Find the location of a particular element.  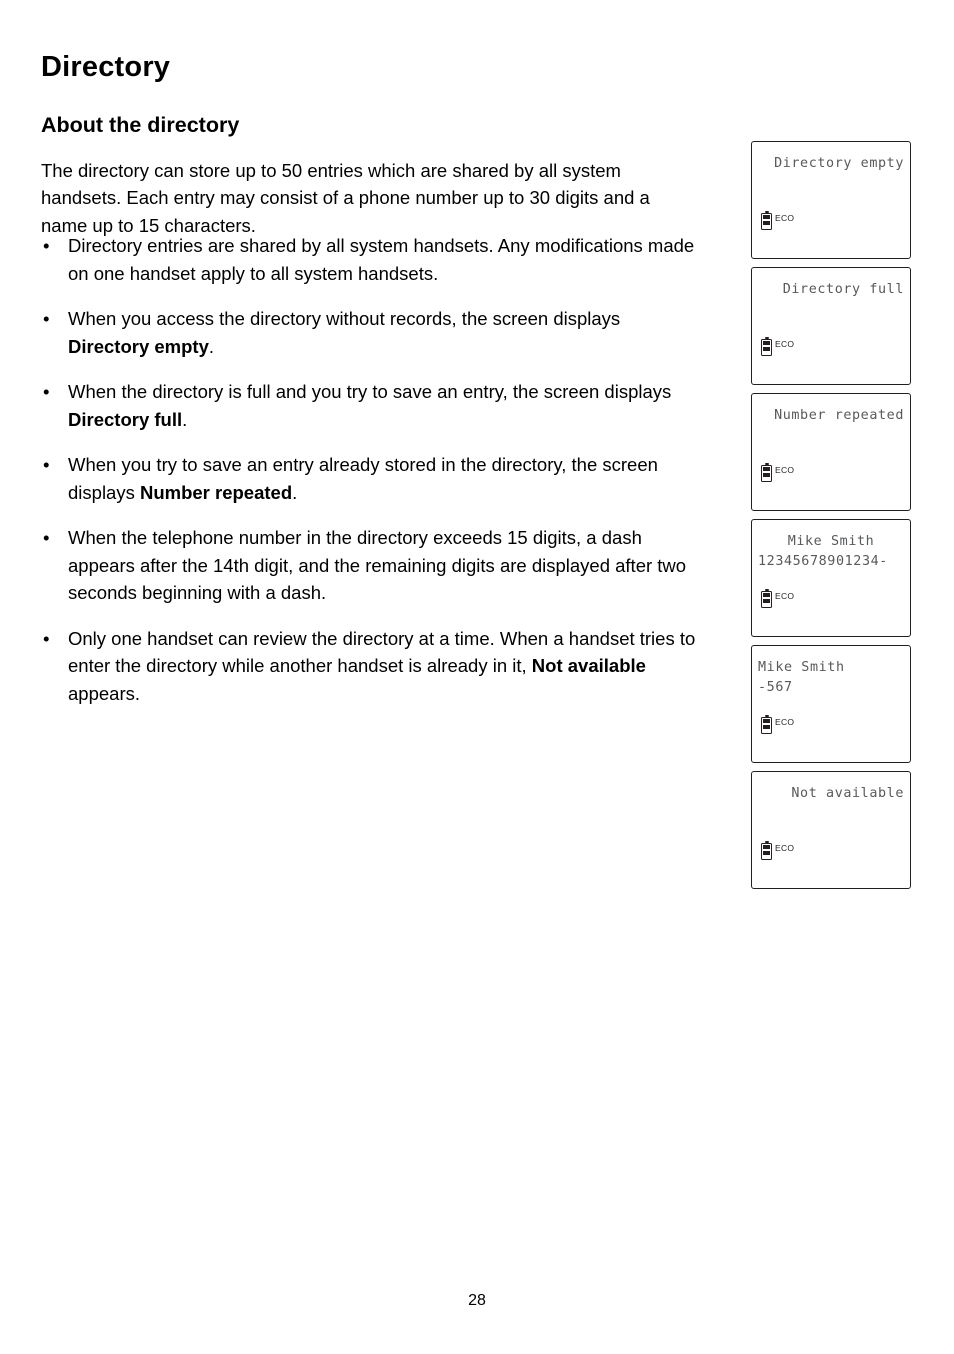

bullet-emphasis: Not available is located at coordinates (588, 665).